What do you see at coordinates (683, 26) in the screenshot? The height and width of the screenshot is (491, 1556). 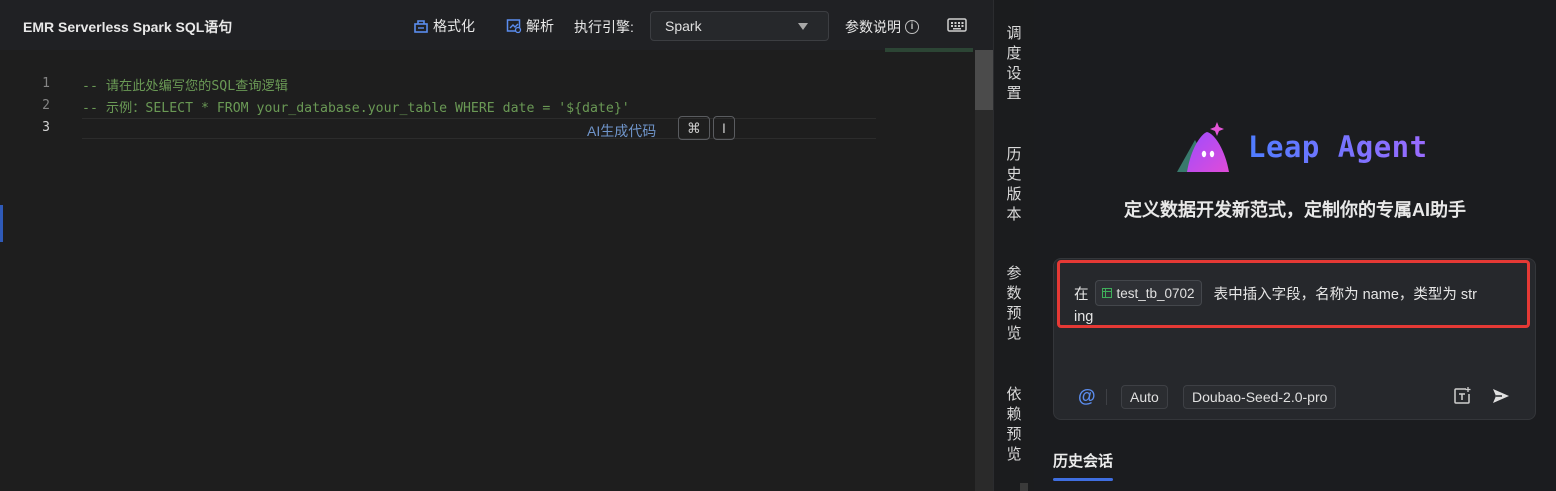 I see `engine-select-value: Spark` at bounding box center [683, 26].